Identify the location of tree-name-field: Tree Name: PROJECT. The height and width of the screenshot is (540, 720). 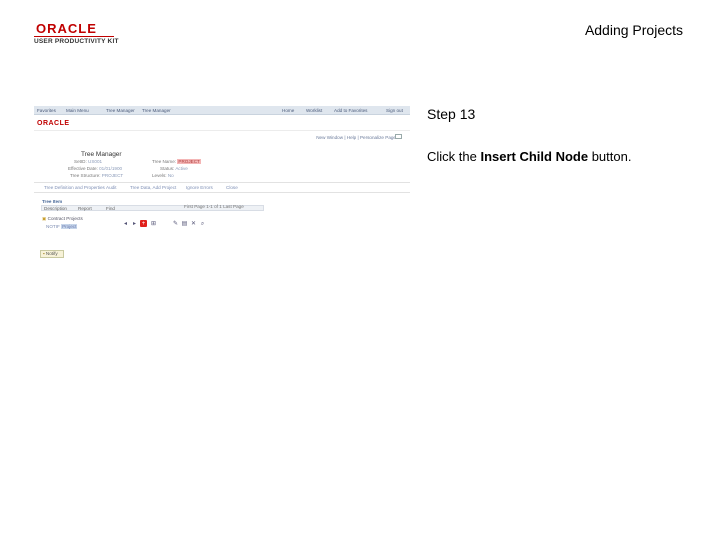
(176, 161).